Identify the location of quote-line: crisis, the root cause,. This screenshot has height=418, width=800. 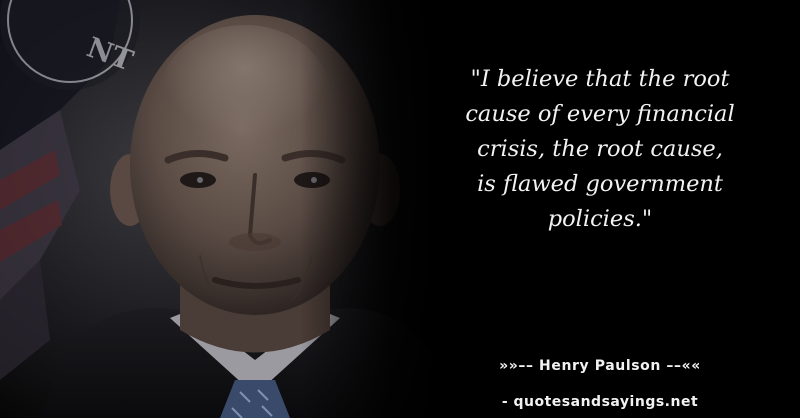
(600, 149).